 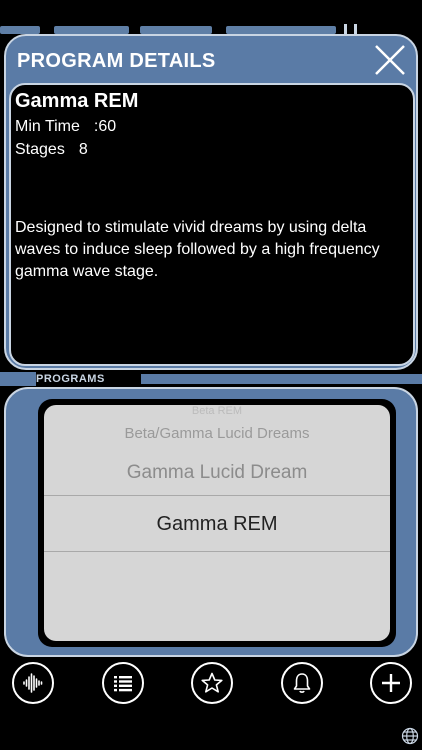 What do you see at coordinates (116, 61) in the screenshot?
I see `program-details-title: PROGRAM DETAILS` at bounding box center [116, 61].